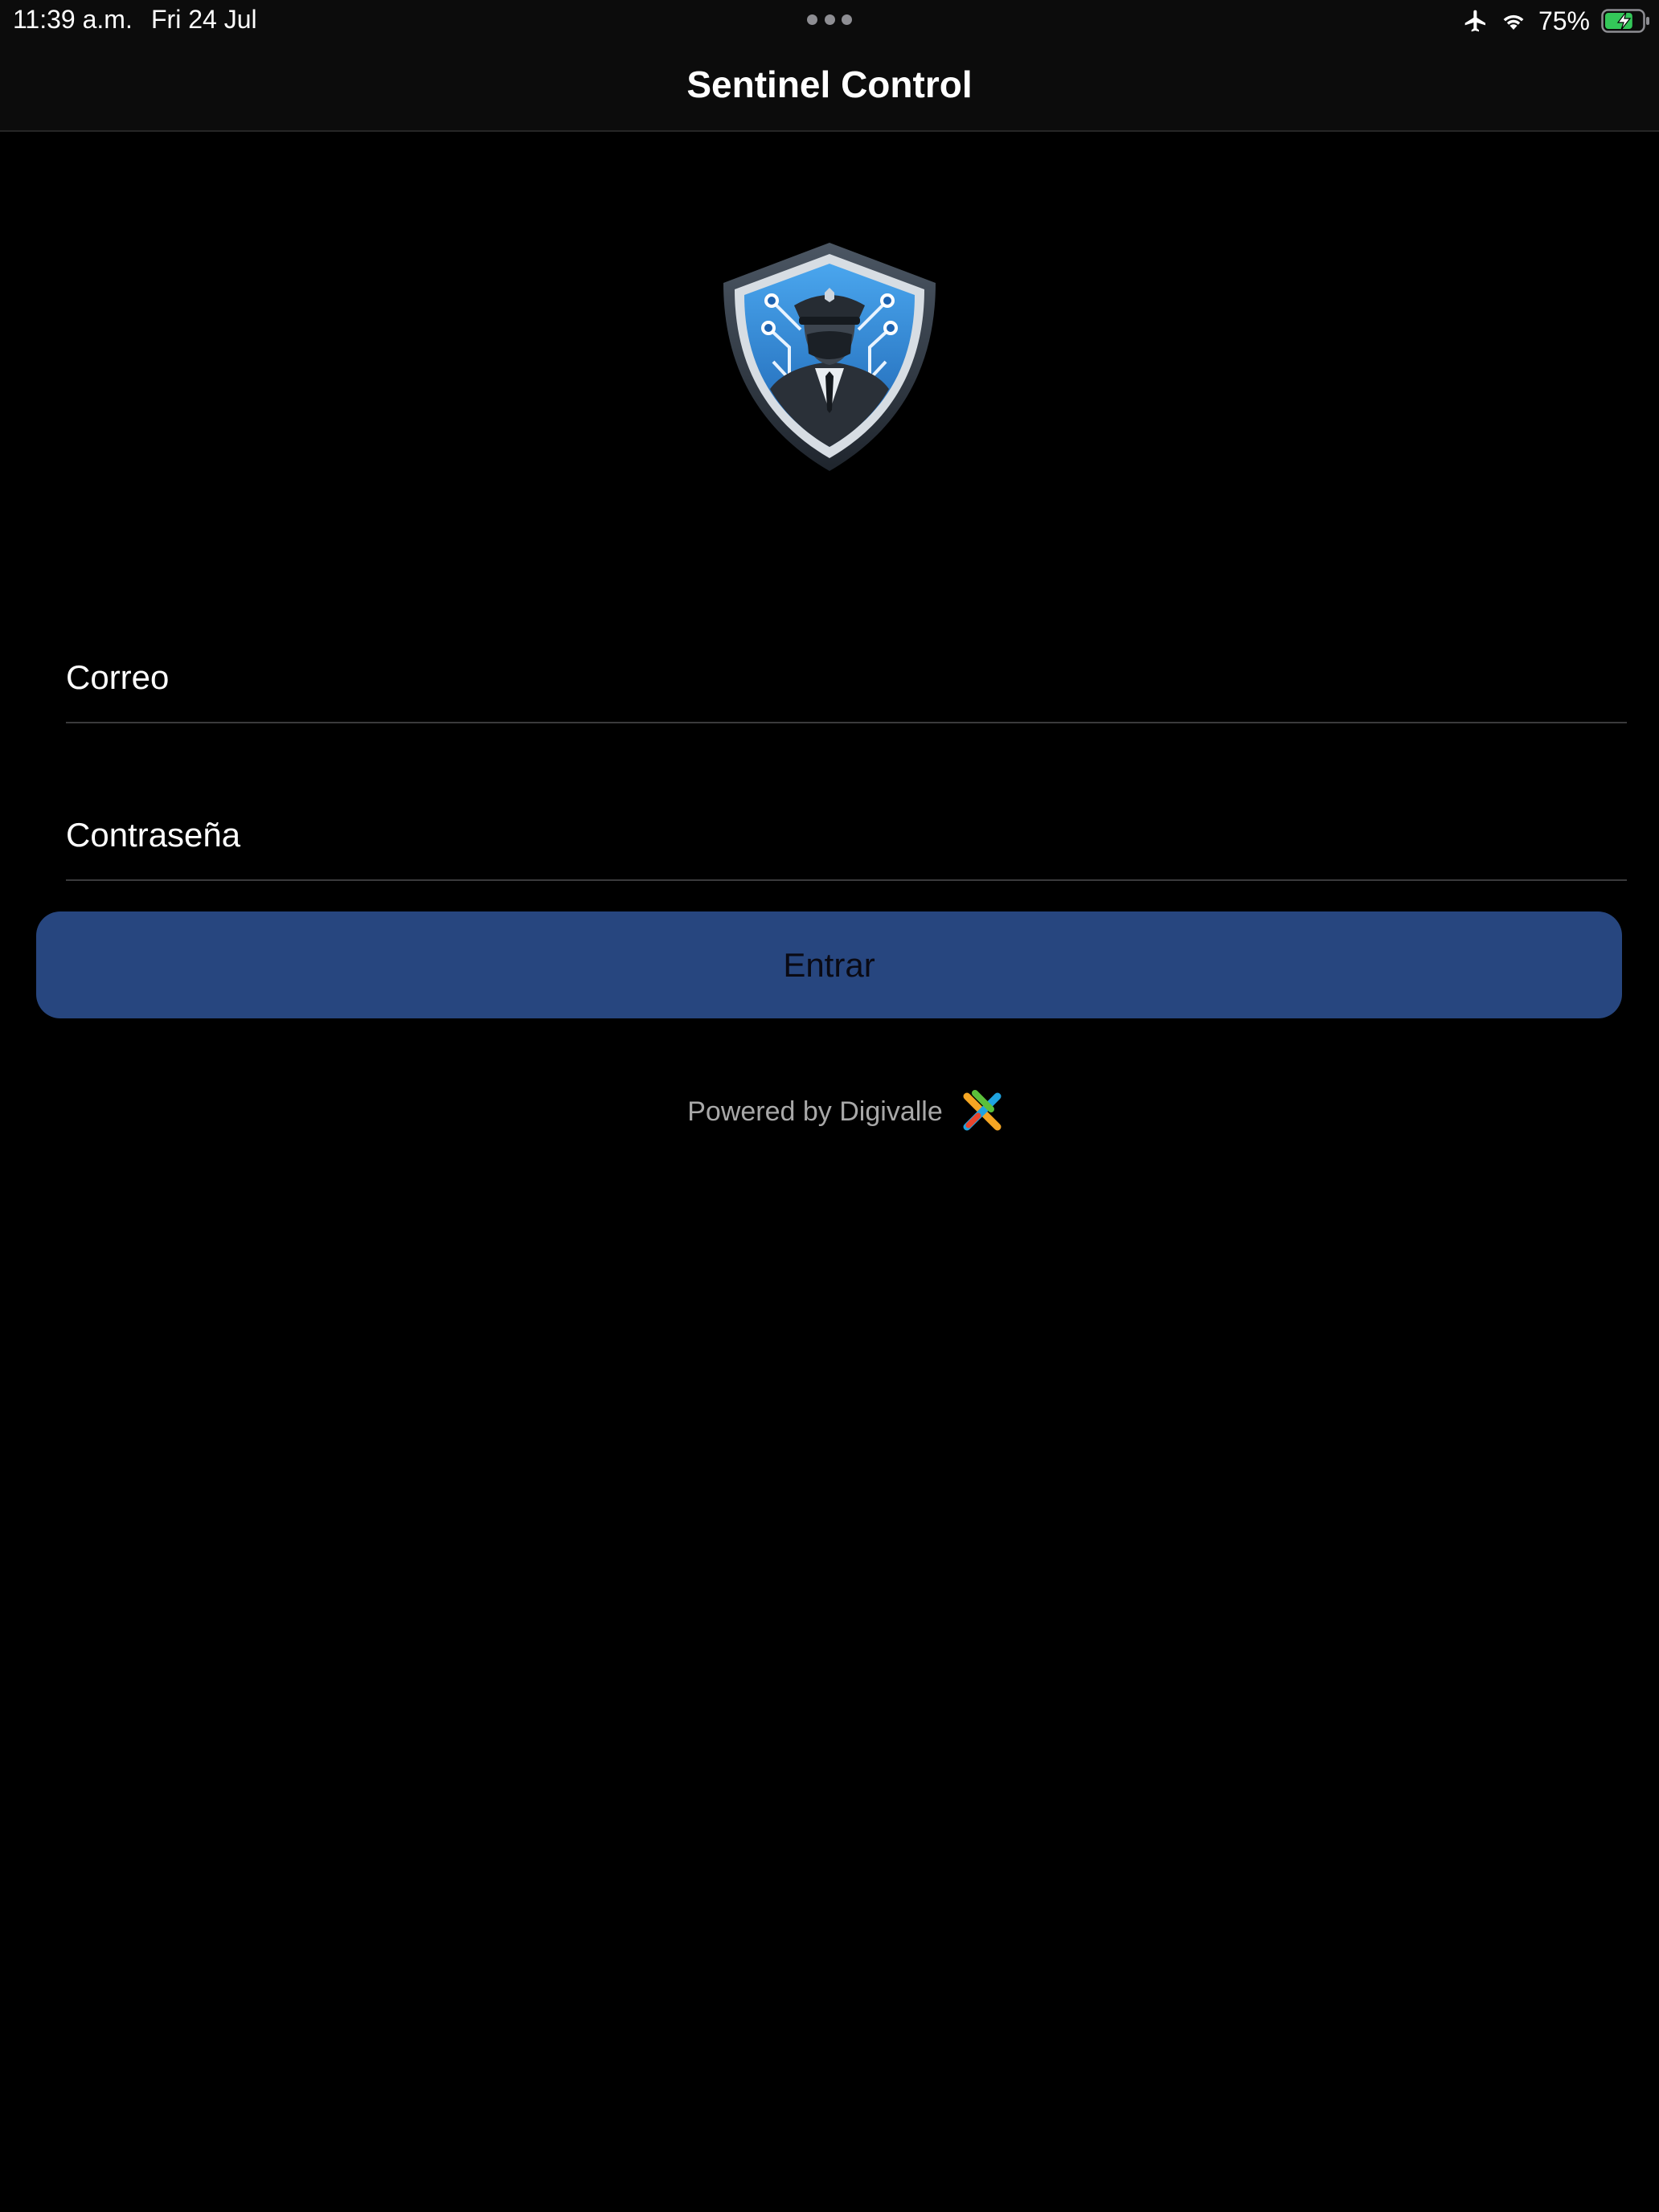  I want to click on digivalle-logo-icon, so click(984, 1112).